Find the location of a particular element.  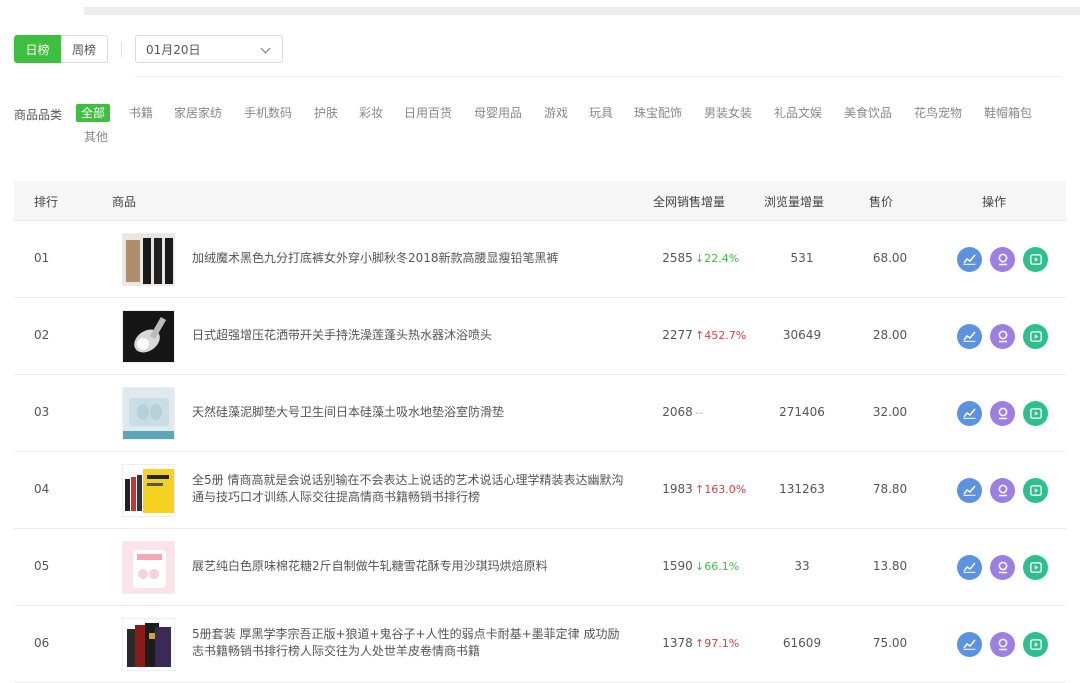

product-title: 展艺纯白色原味棉花糖2斤自制做牛轧糖雪花酥专用沙琪玛烘焙原料 is located at coordinates (408, 566).